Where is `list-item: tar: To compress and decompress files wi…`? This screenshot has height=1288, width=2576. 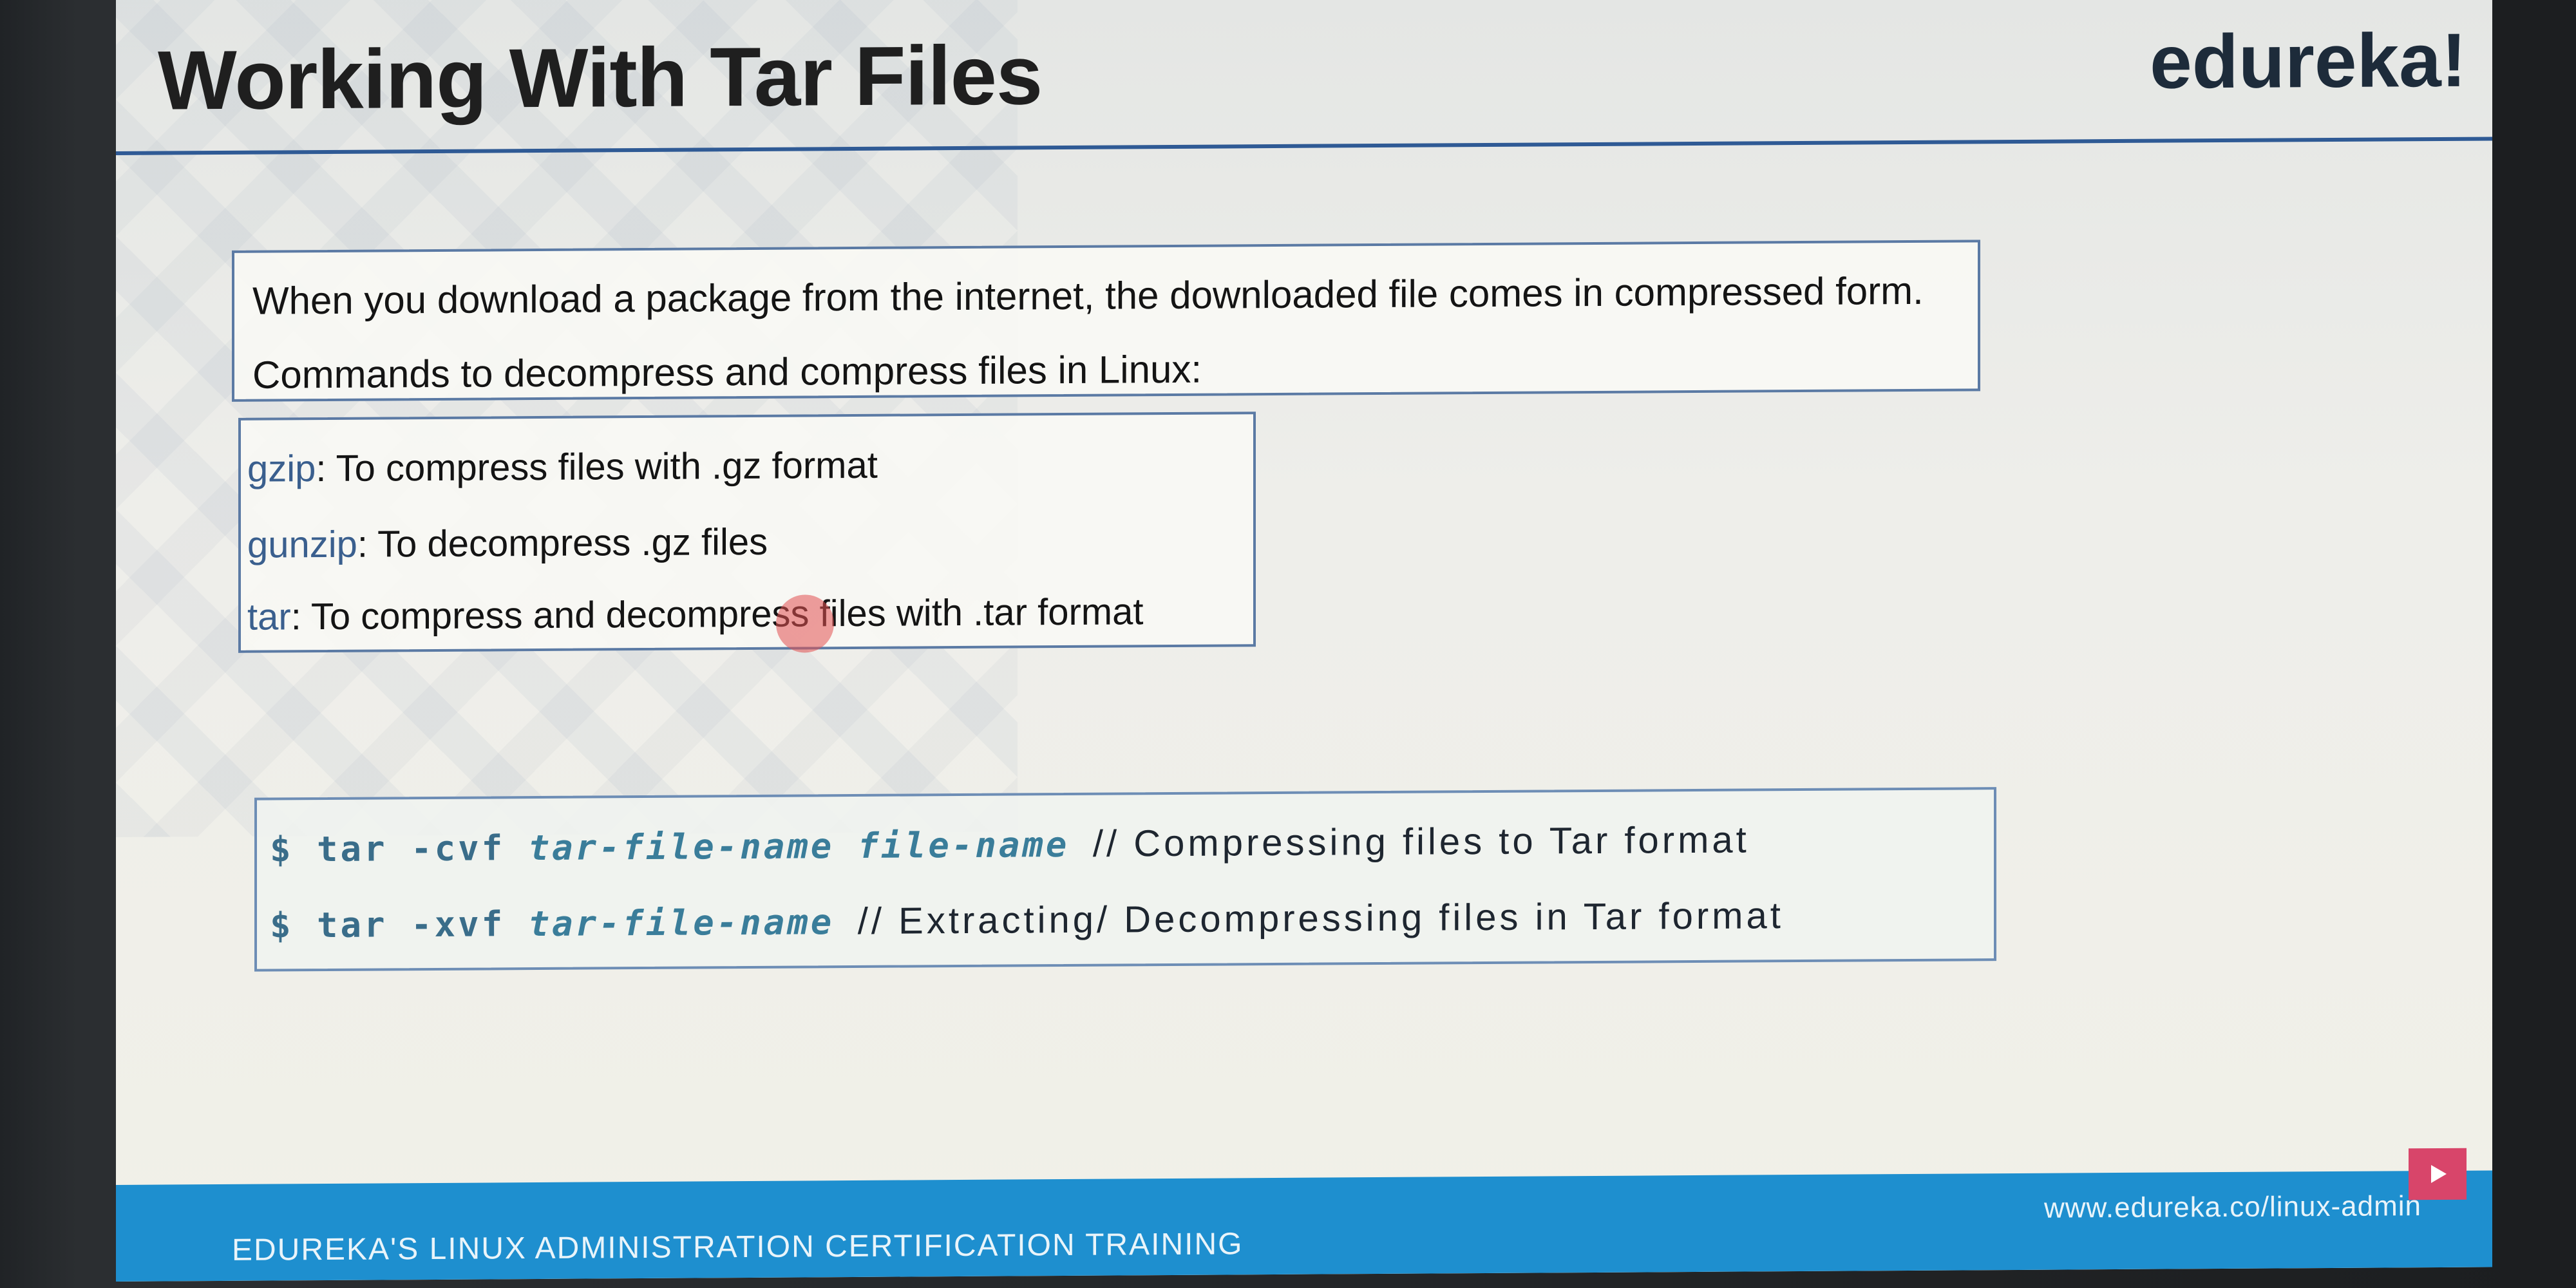 list-item: tar: To compress and decompress files wi… is located at coordinates (695, 614).